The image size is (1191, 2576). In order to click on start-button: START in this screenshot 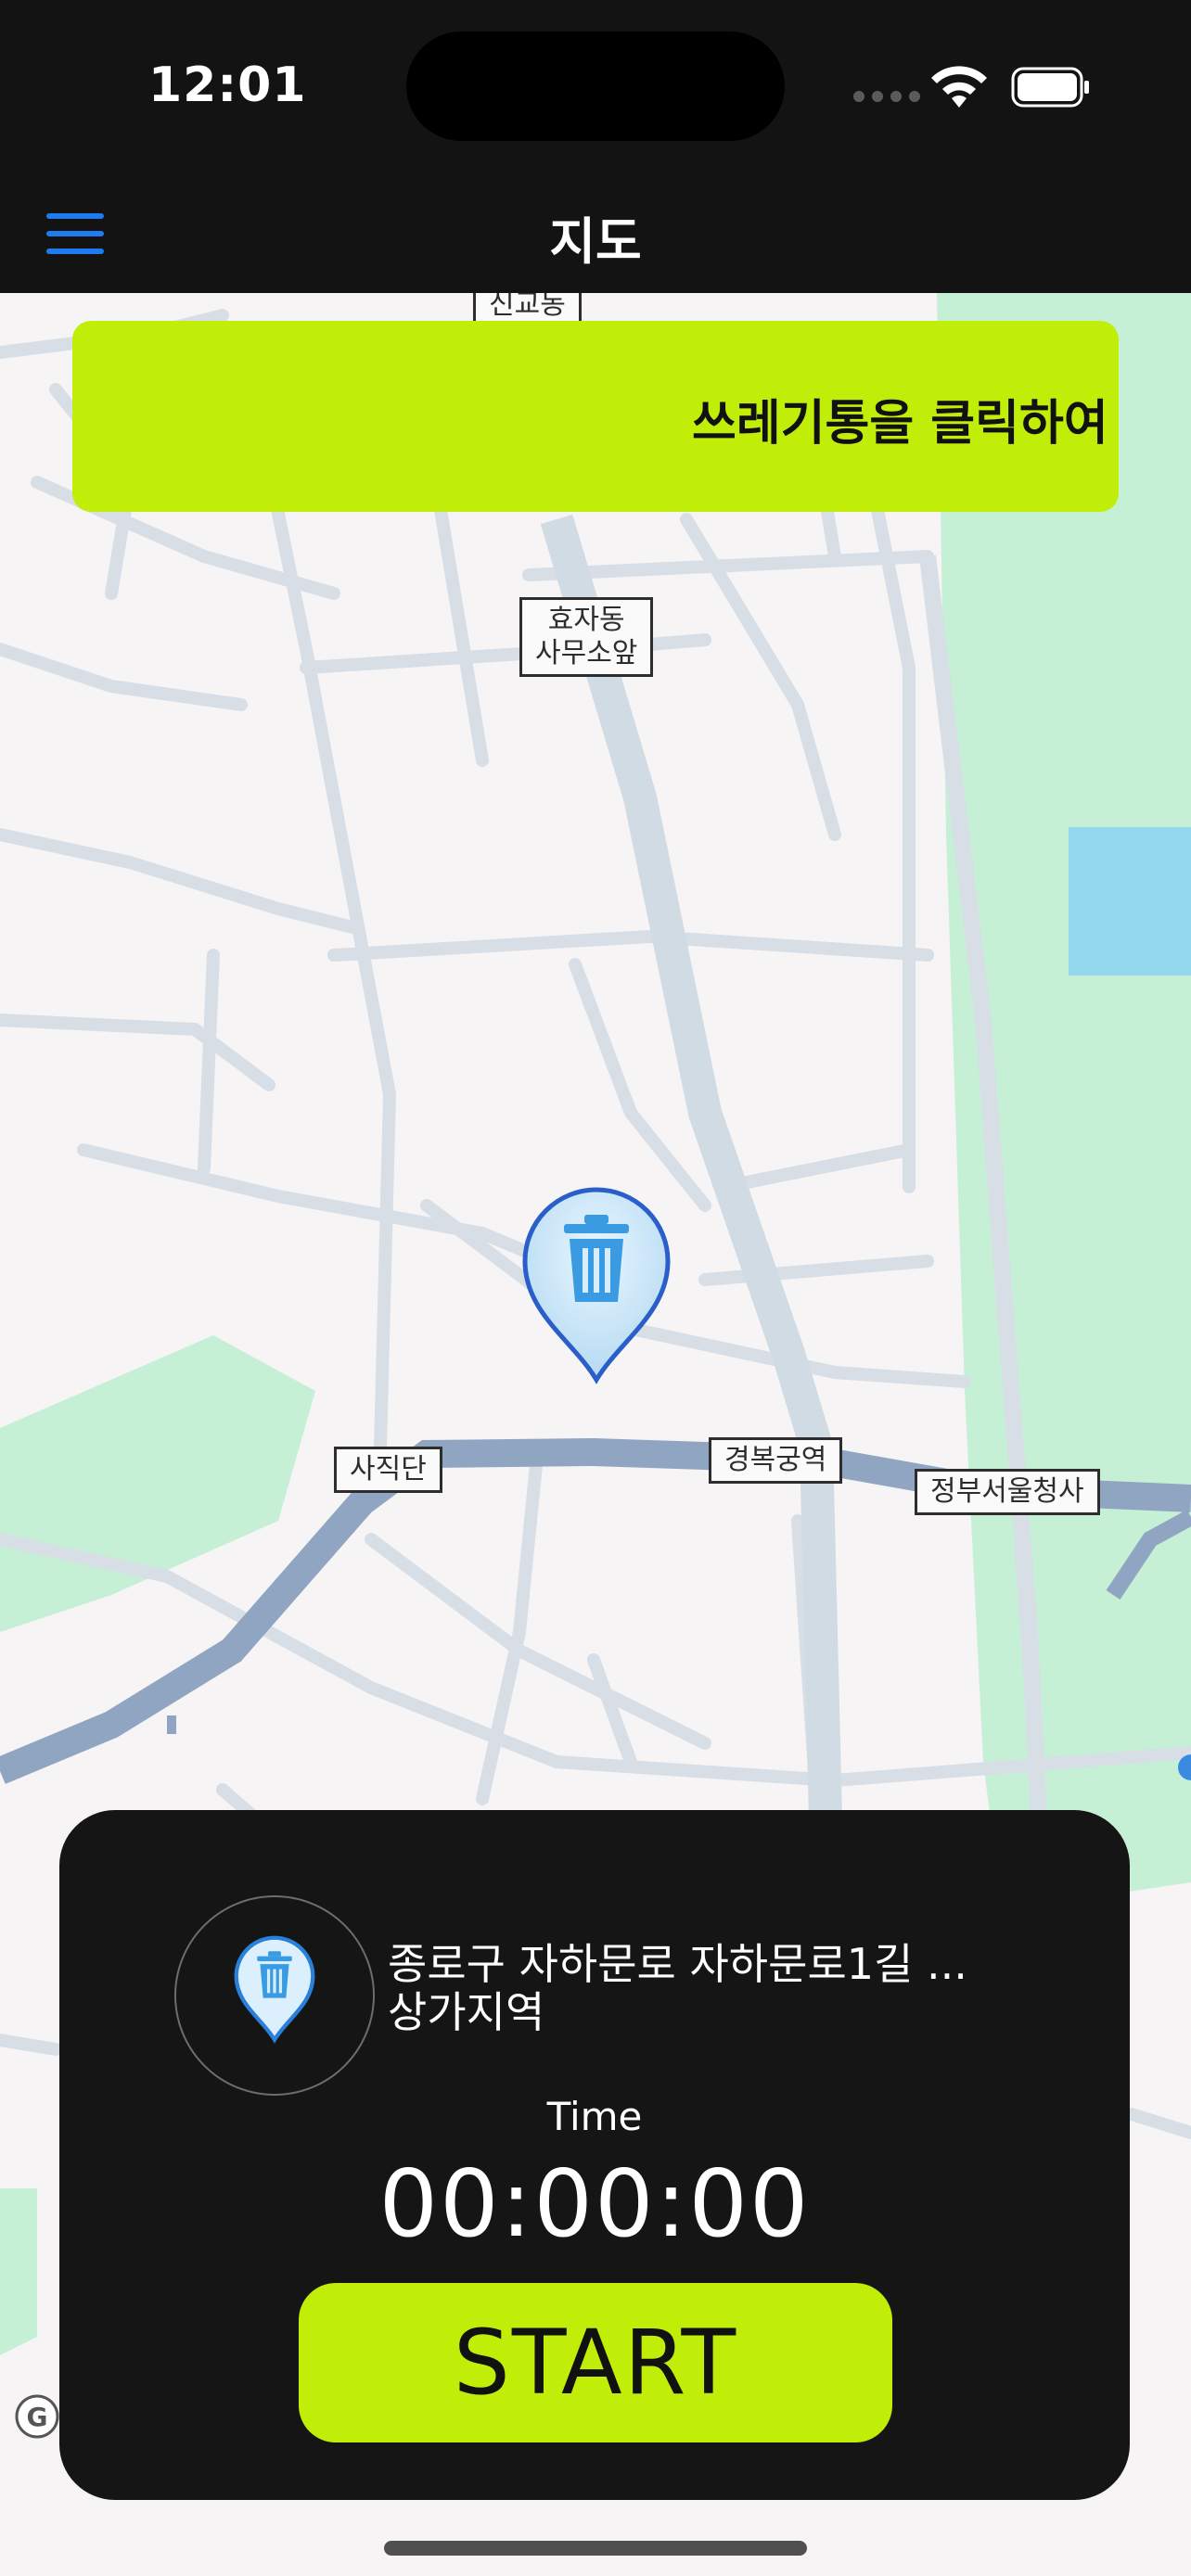, I will do `click(595, 2362)`.